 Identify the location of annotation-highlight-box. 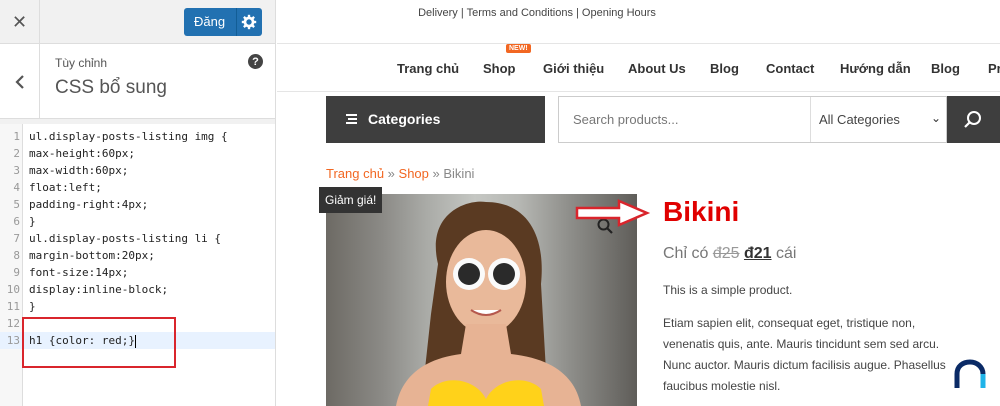
(99, 342).